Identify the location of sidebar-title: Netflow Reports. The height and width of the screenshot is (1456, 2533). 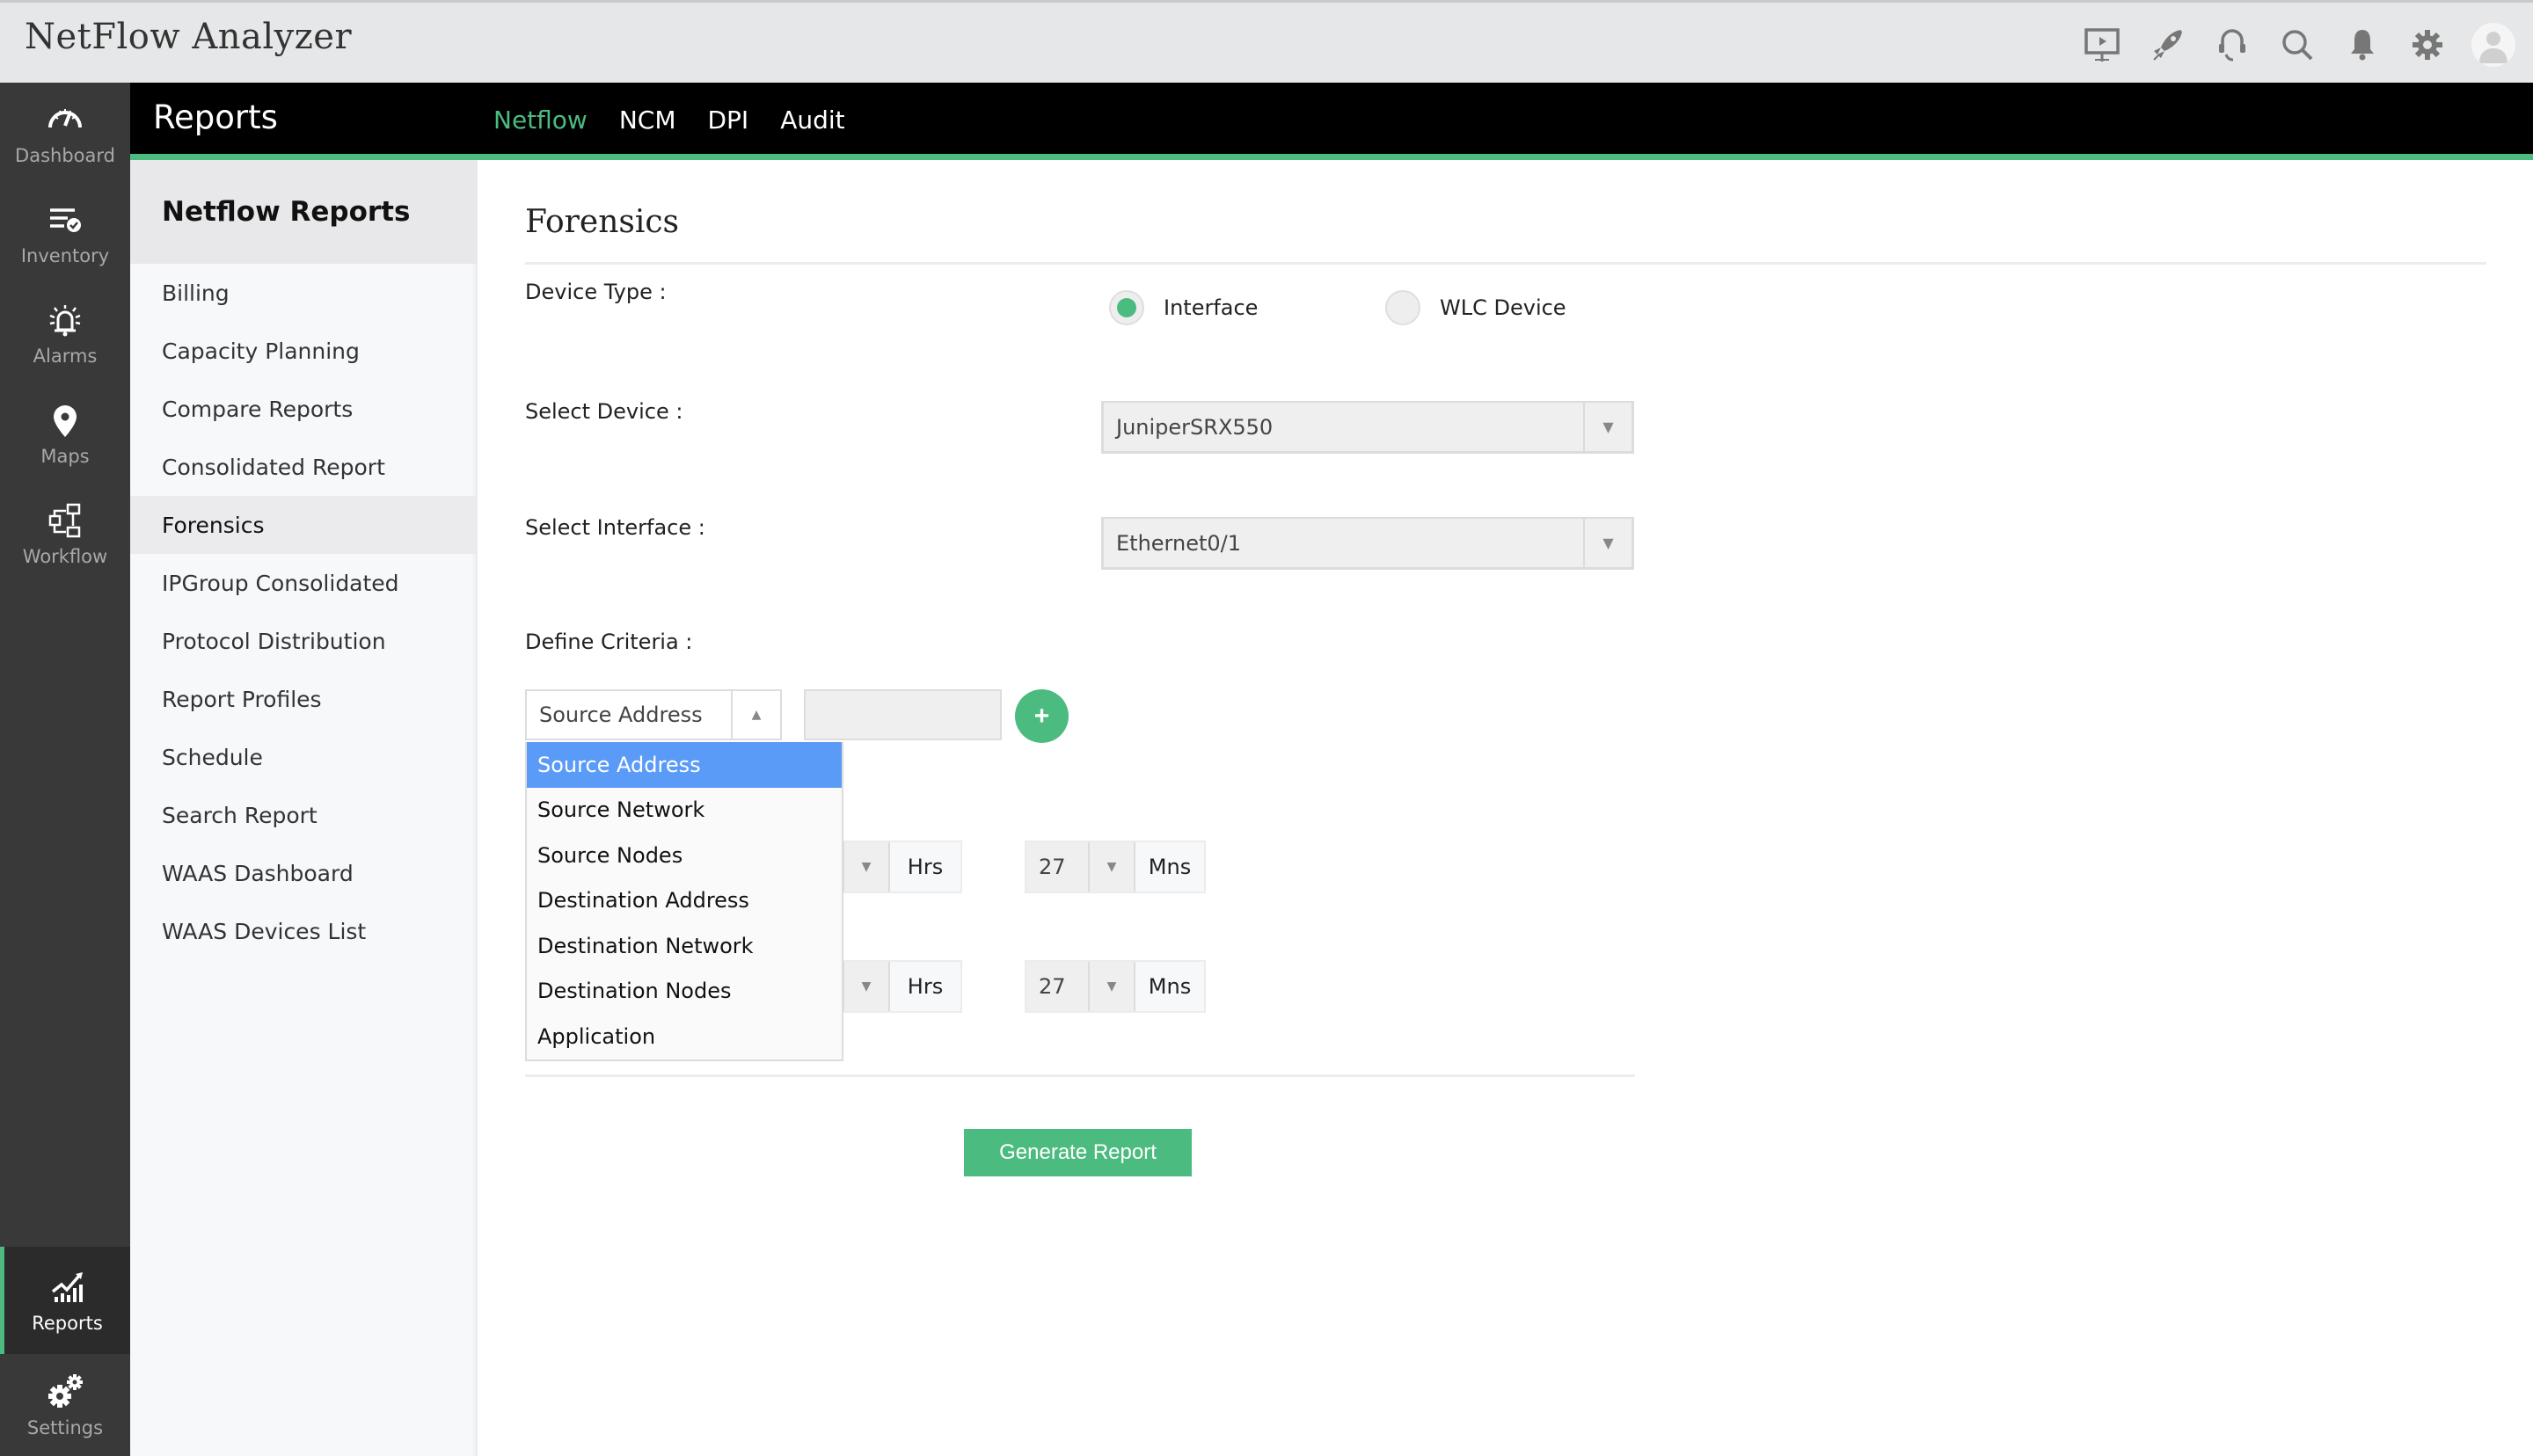
(304, 212).